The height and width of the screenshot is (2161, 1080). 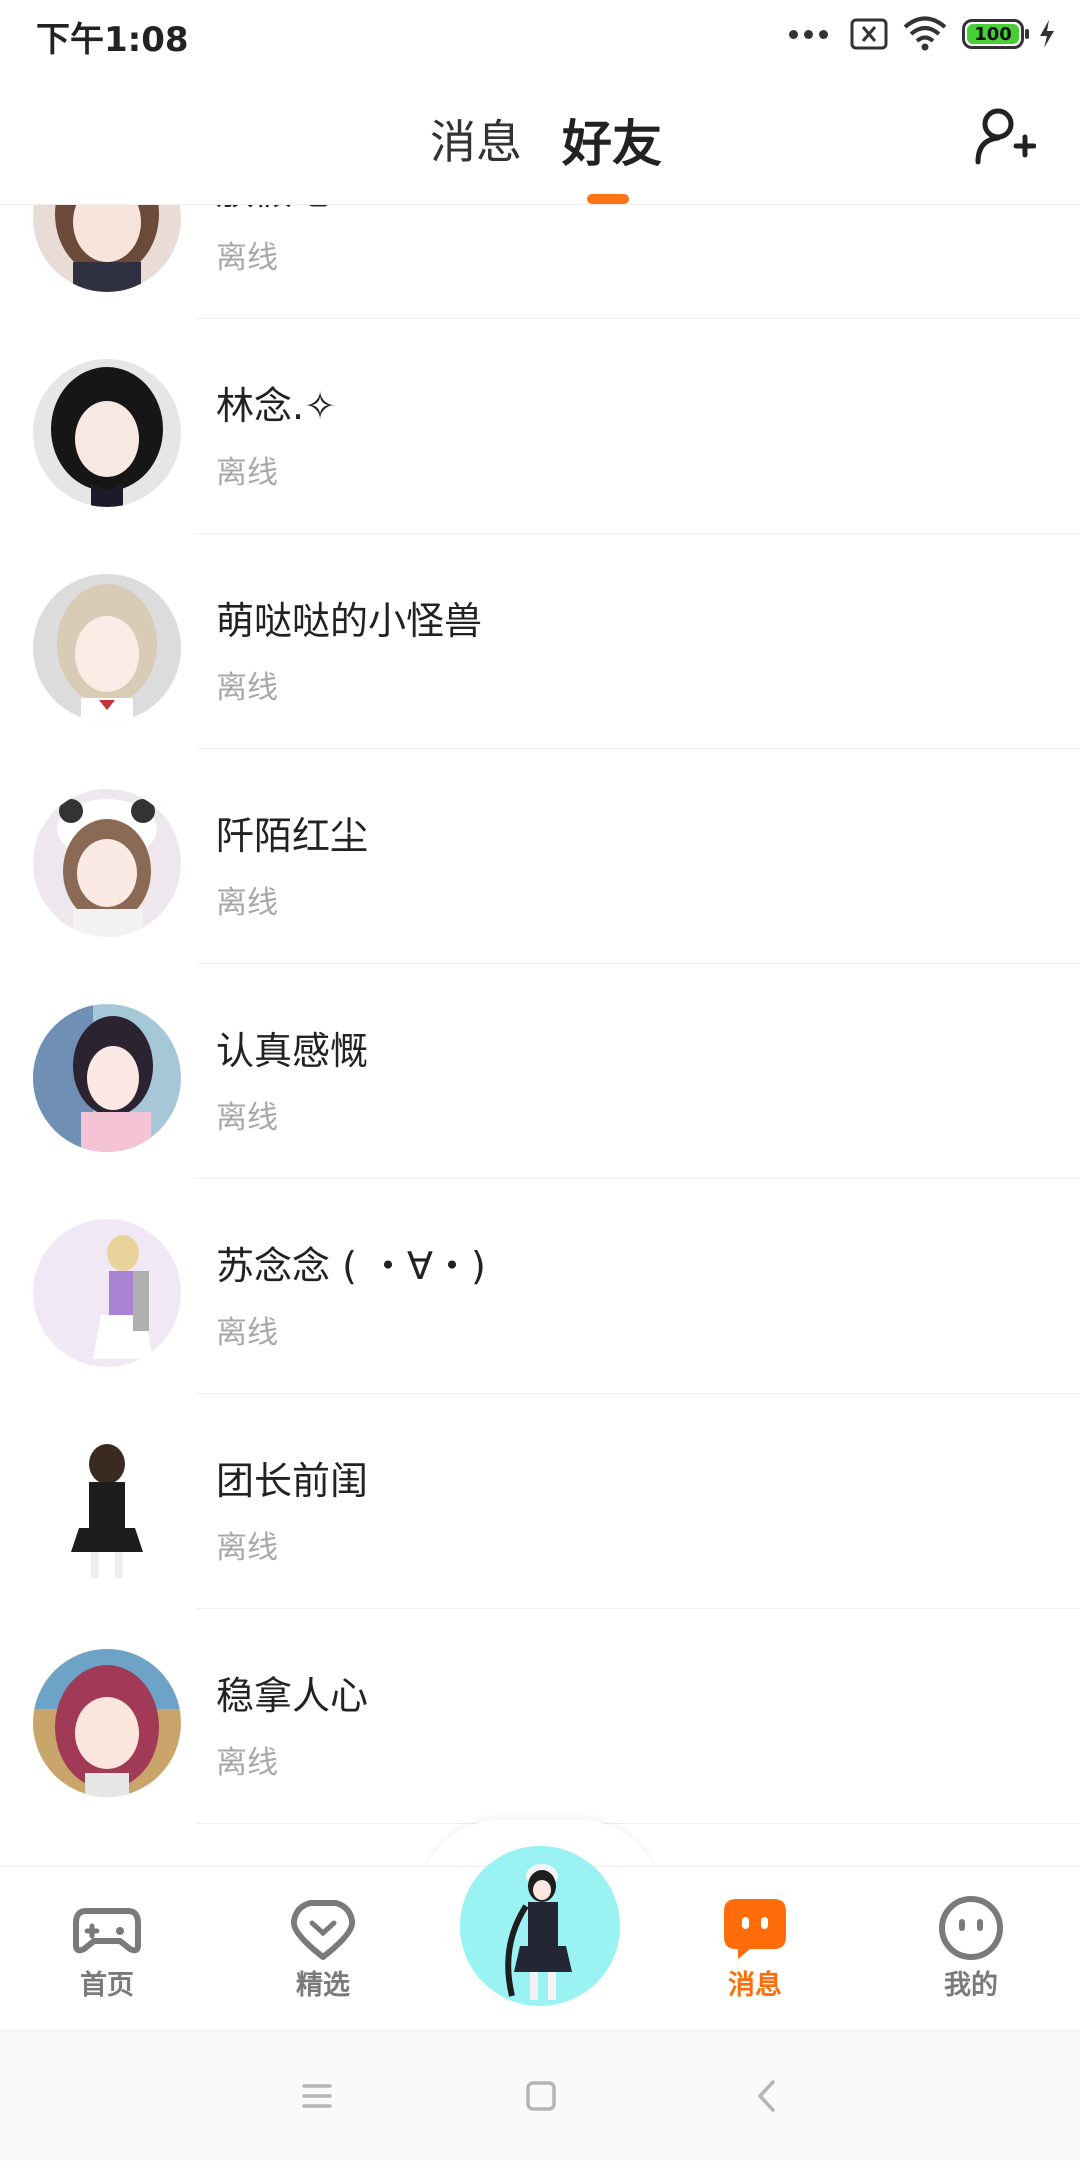 I want to click on no-sim-icon, so click(x=869, y=34).